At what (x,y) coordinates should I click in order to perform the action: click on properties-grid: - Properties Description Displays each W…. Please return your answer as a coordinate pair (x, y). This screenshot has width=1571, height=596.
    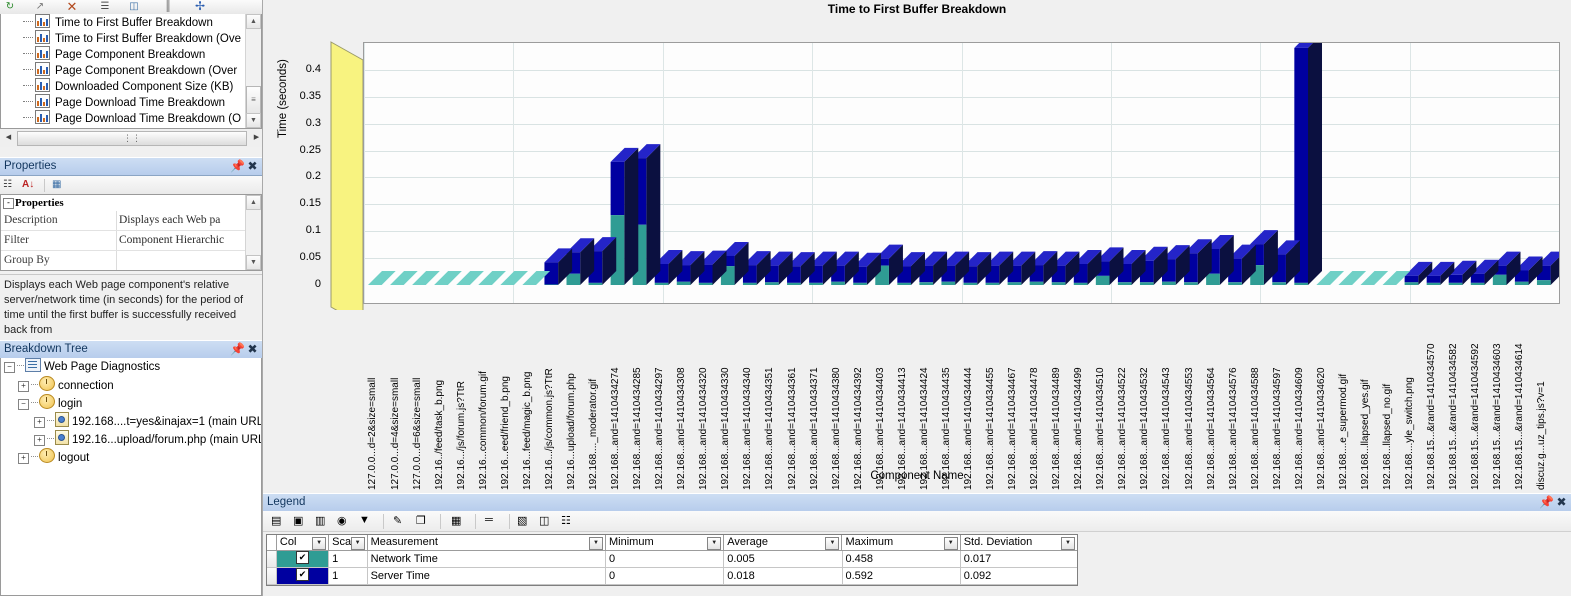
    Looking at the image, I should click on (131, 232).